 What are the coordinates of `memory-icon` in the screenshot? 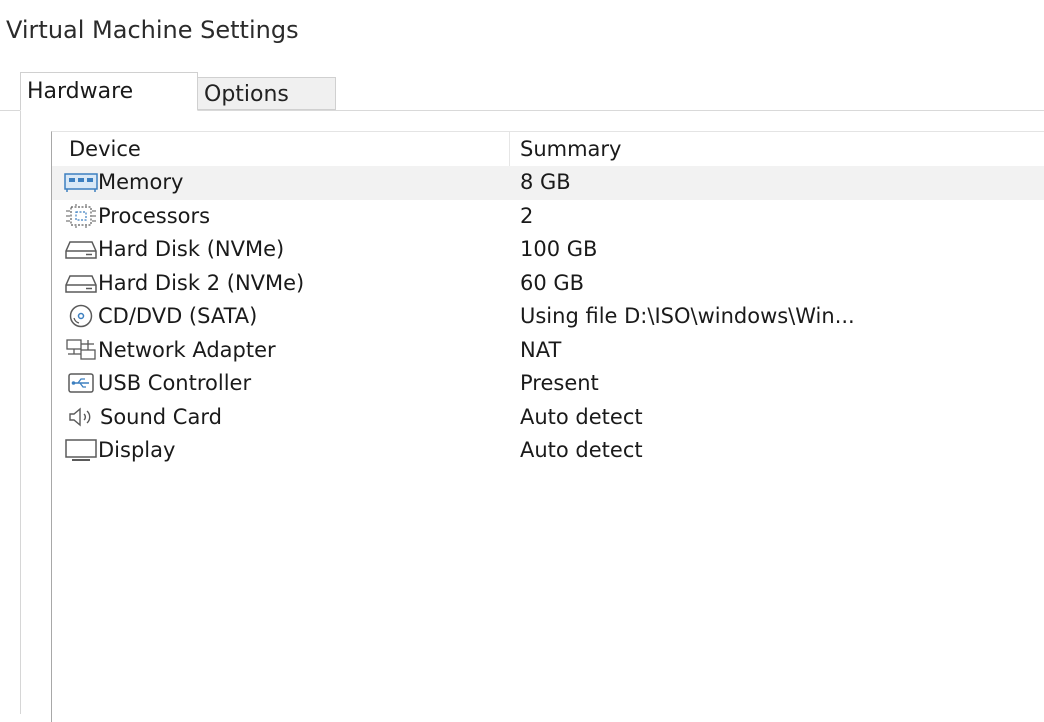 It's located at (81, 182).